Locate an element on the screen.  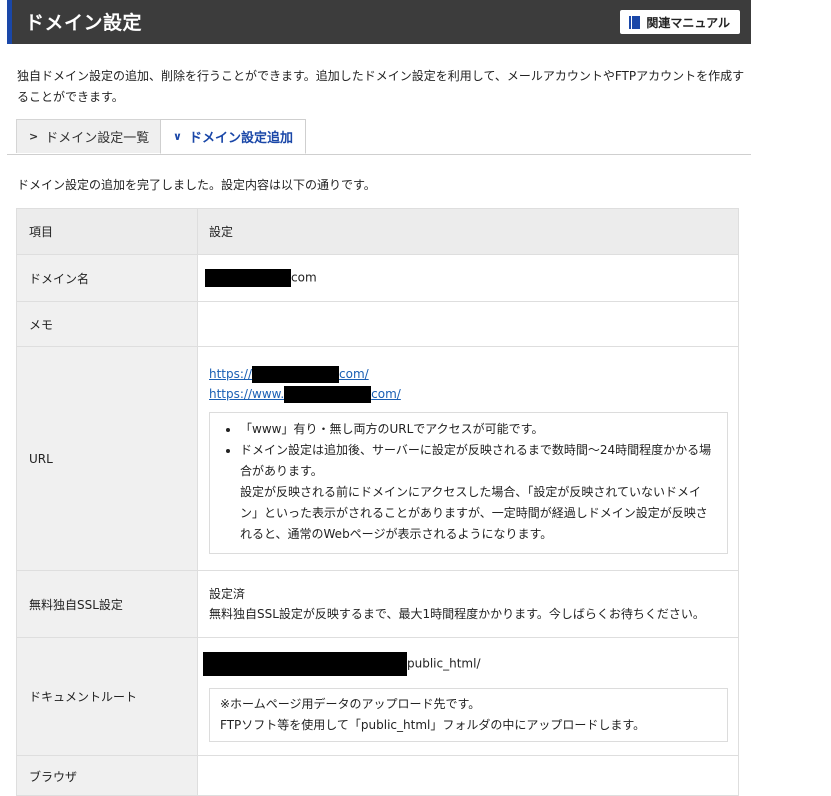
docroot-label: ドキュメントルート is located at coordinates (107, 696).